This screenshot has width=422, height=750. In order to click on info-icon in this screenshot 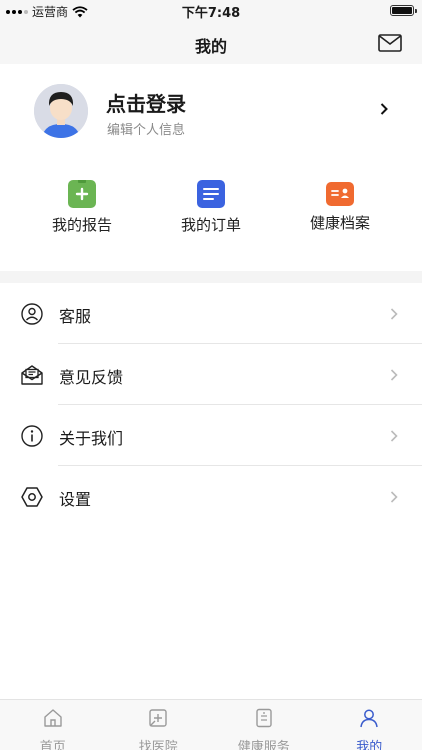, I will do `click(32, 436)`.